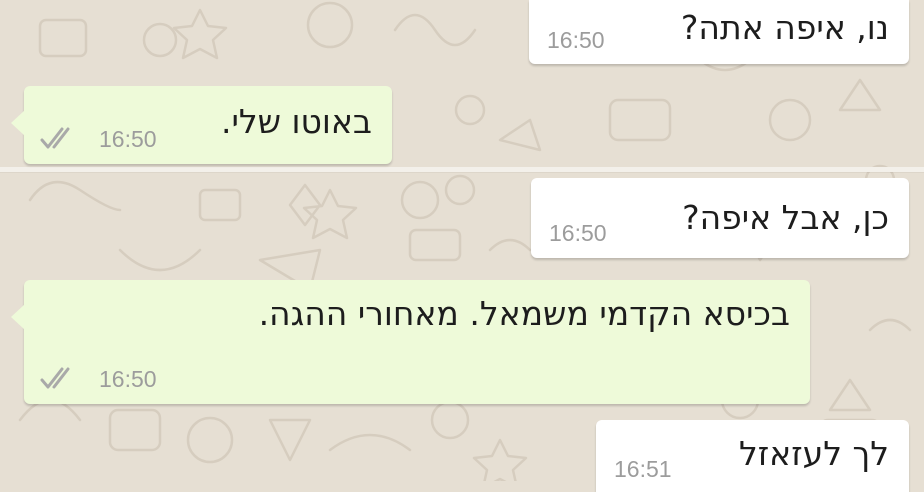 The height and width of the screenshot is (492, 924). Describe the element at coordinates (524, 313) in the screenshot. I see `message-text: בכיסא הקדמי משמאל. מאחורי ההגה.` at that location.